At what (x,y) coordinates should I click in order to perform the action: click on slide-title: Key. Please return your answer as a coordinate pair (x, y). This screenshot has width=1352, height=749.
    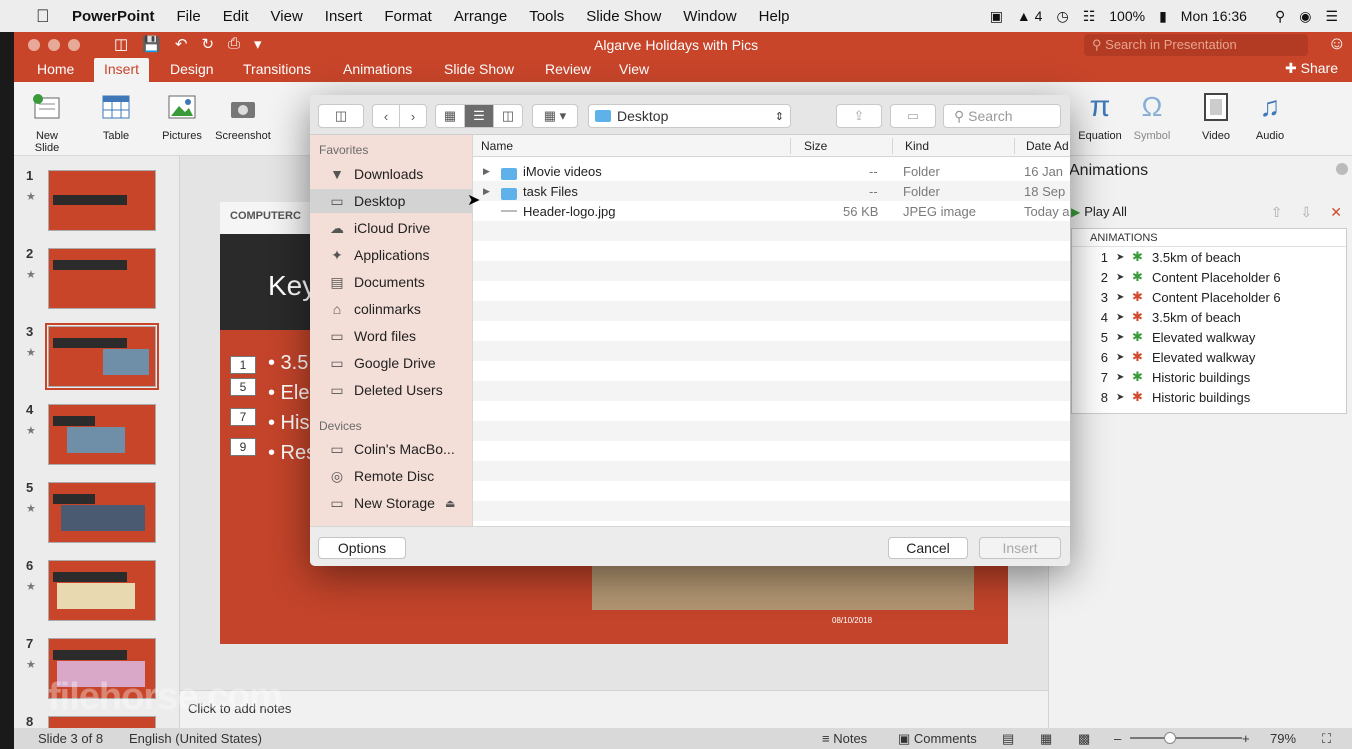
    Looking at the image, I should click on (292, 286).